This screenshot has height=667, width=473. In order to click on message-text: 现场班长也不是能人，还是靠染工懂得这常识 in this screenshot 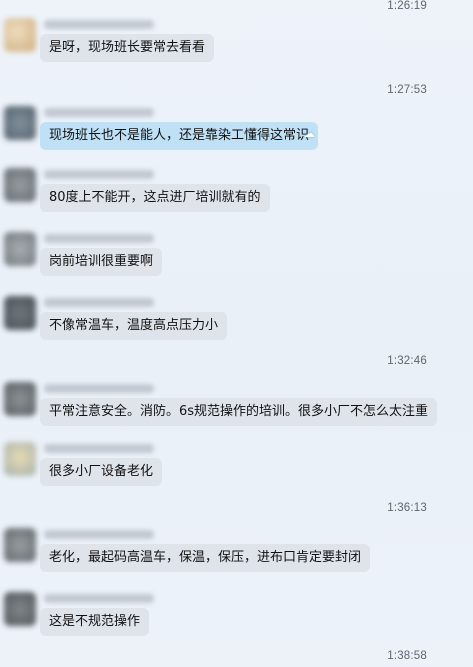, I will do `click(179, 135)`.